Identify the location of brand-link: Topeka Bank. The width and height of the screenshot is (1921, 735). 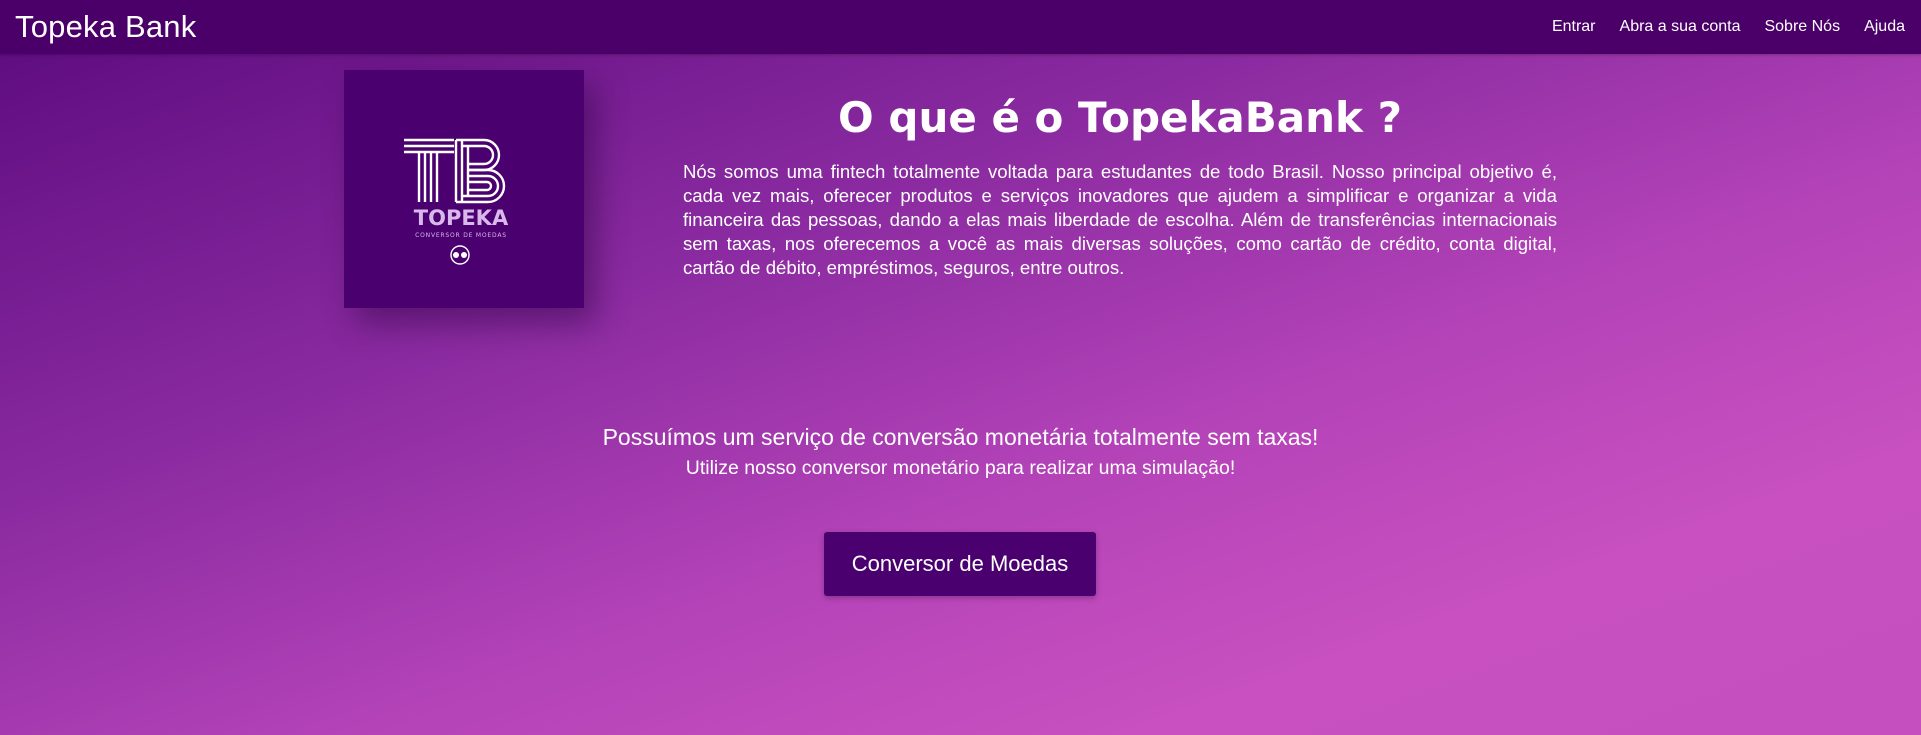
(105, 27).